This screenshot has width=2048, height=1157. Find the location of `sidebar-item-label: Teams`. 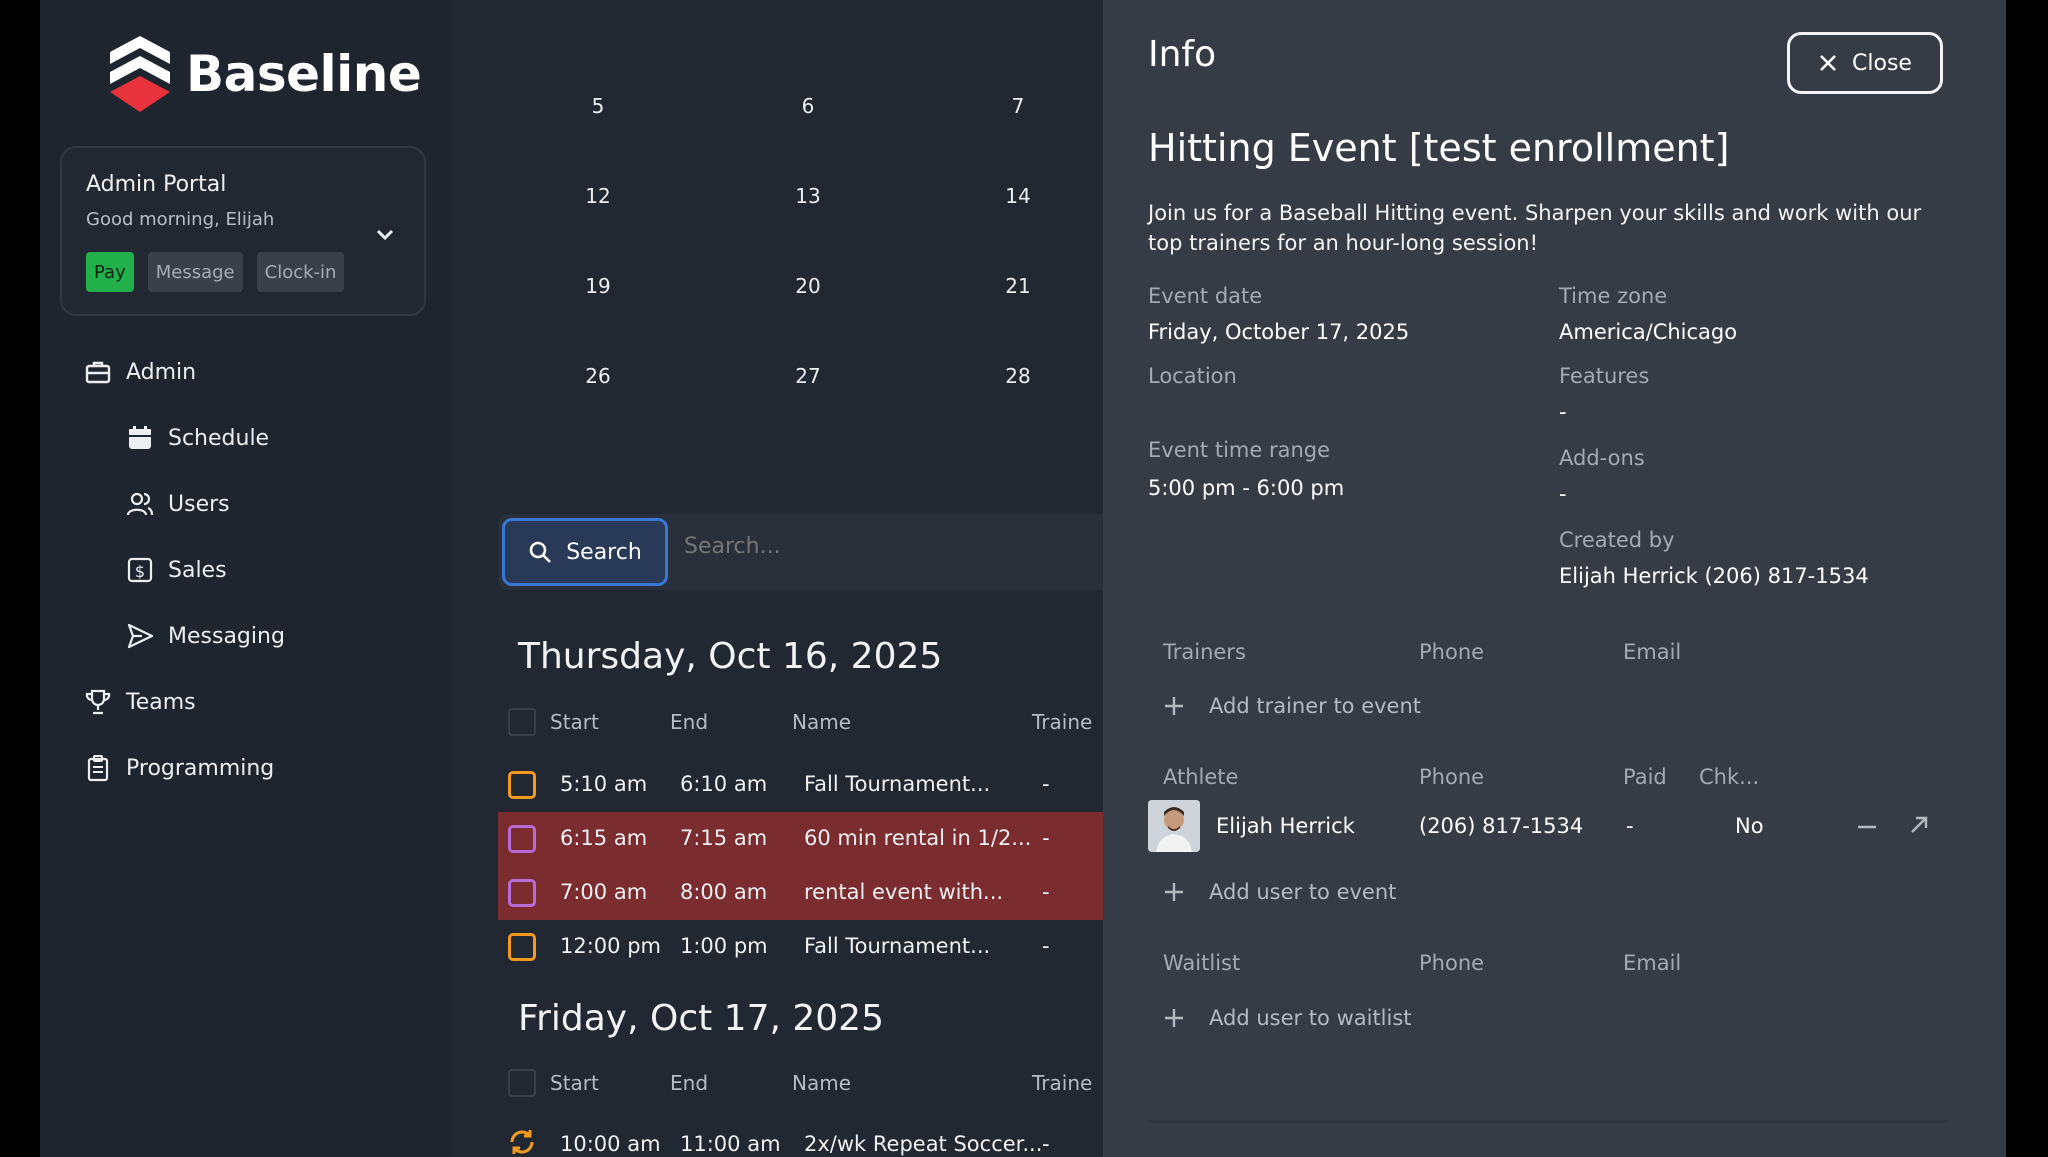

sidebar-item-label: Teams is located at coordinates (161, 702).